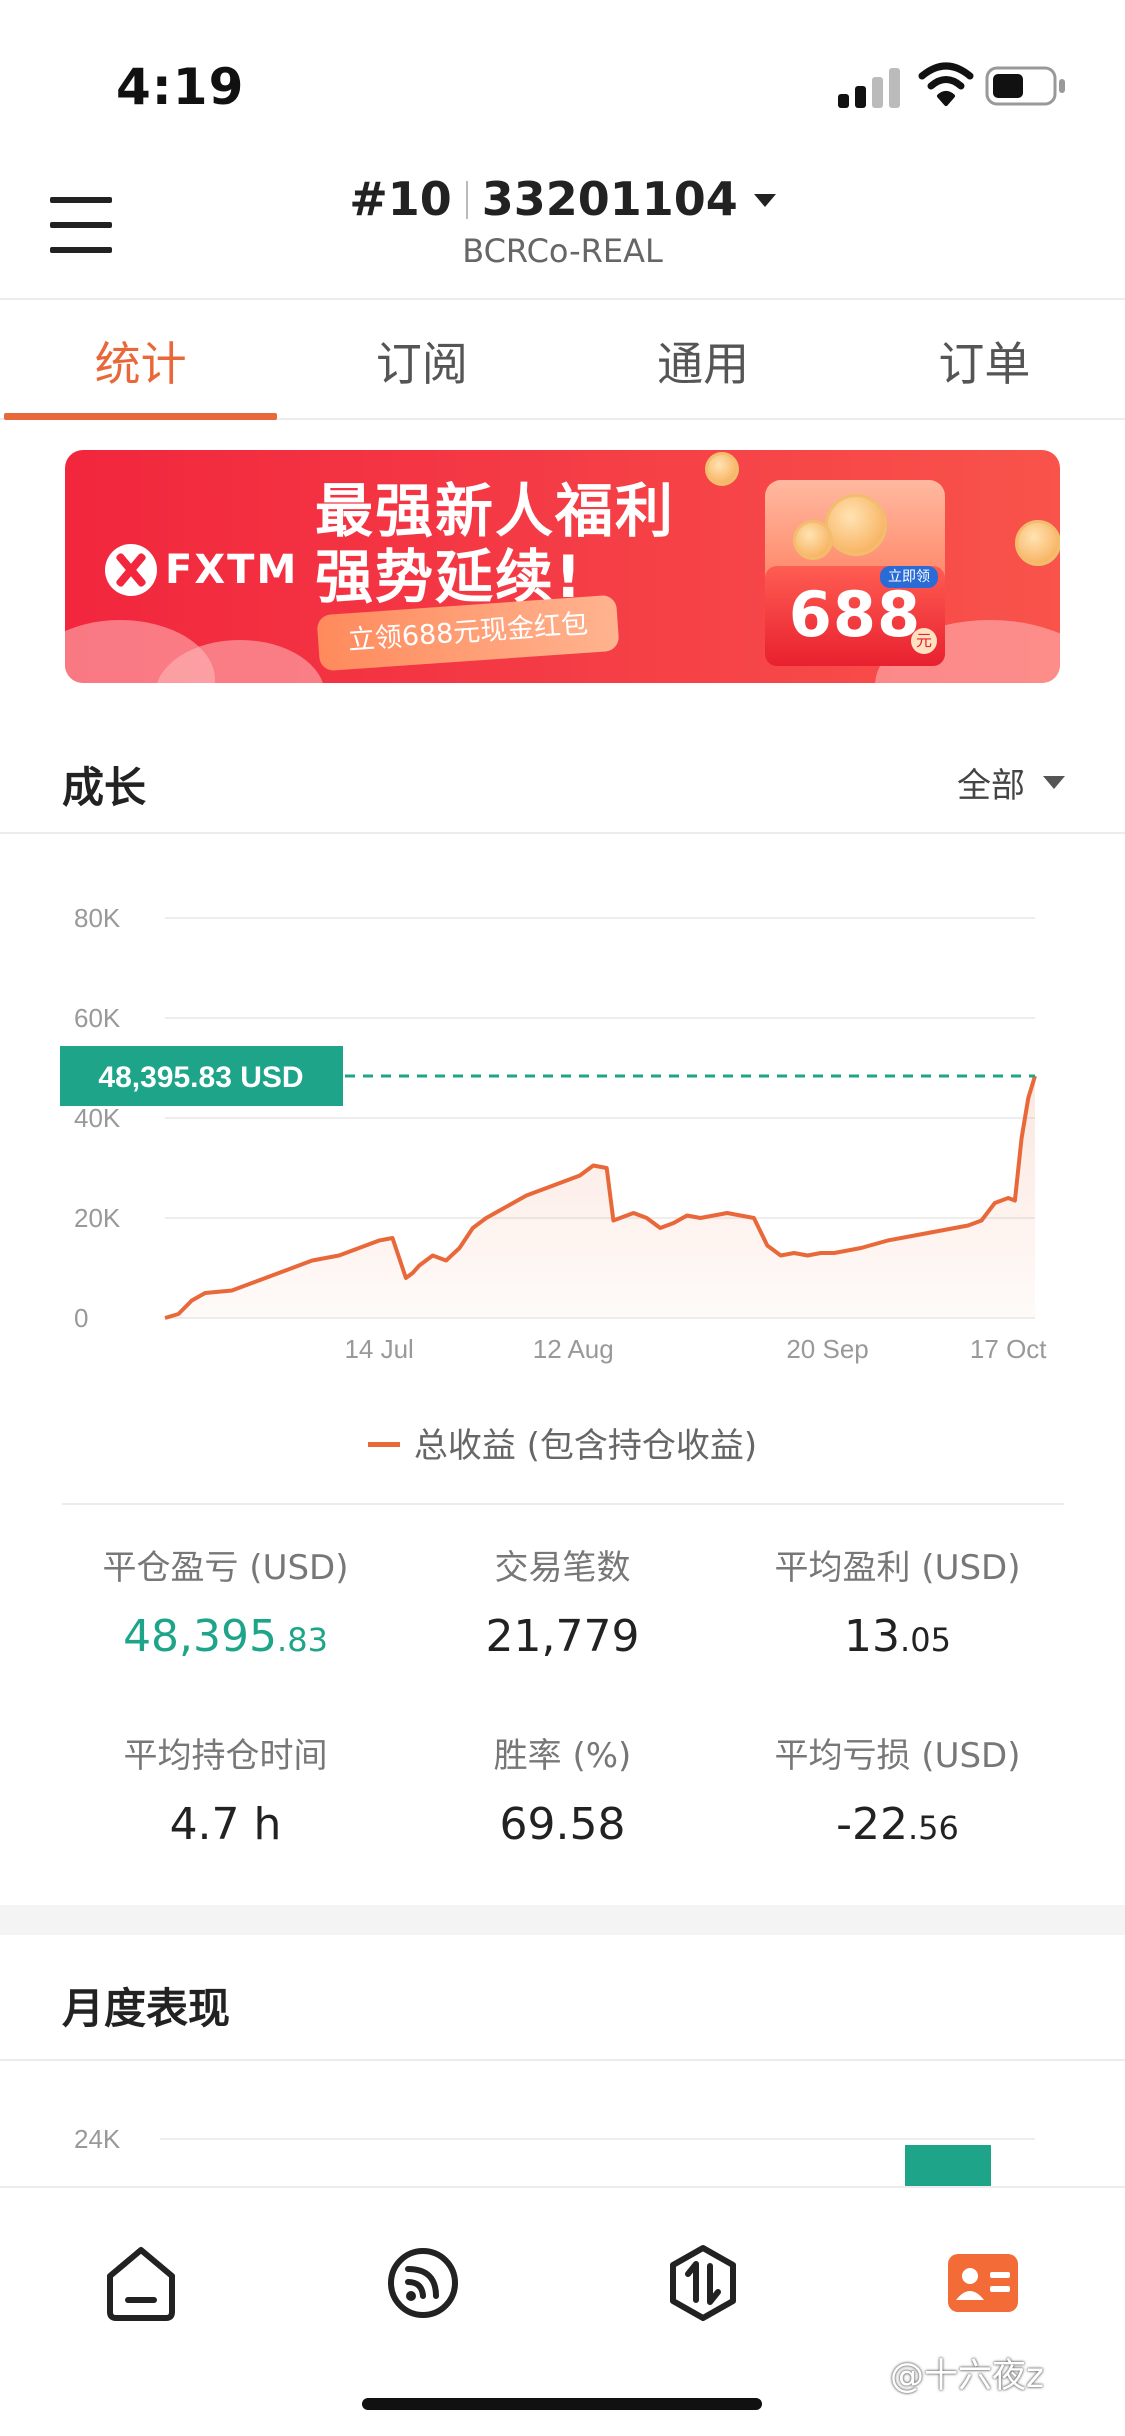  I want to click on nav-home-icon, so click(141, 2283).